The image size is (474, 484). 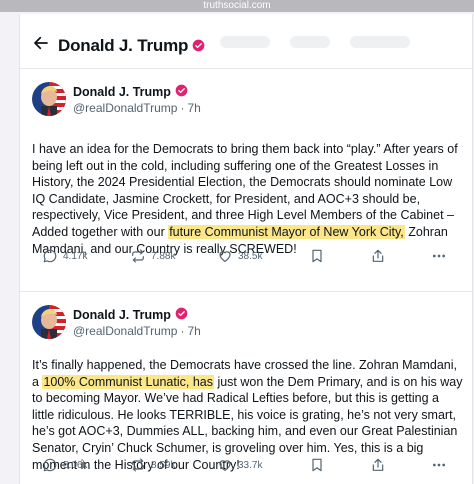 What do you see at coordinates (75, 256) in the screenshot?
I see `reply-count: 4.17k` at bounding box center [75, 256].